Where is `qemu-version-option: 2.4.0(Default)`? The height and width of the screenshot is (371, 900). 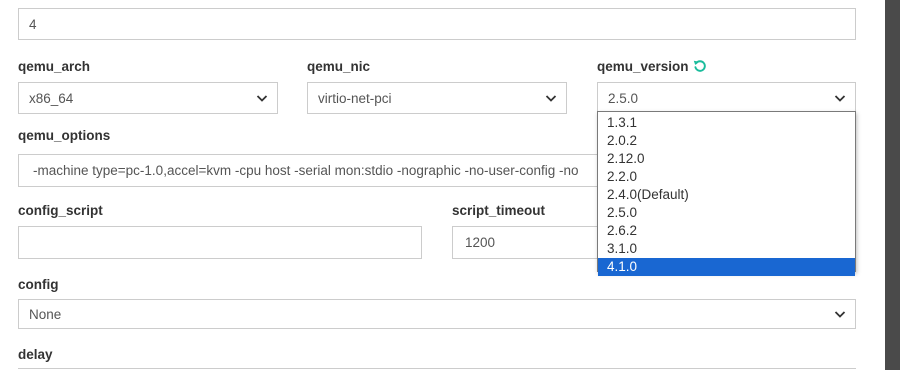
qemu-version-option: 2.4.0(Default) is located at coordinates (726, 195).